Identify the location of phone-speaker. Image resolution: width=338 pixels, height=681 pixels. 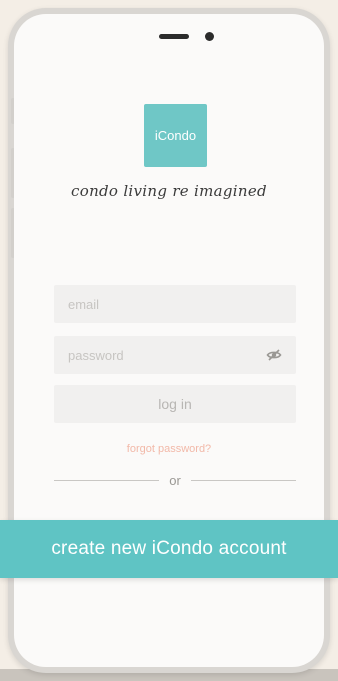
(174, 36).